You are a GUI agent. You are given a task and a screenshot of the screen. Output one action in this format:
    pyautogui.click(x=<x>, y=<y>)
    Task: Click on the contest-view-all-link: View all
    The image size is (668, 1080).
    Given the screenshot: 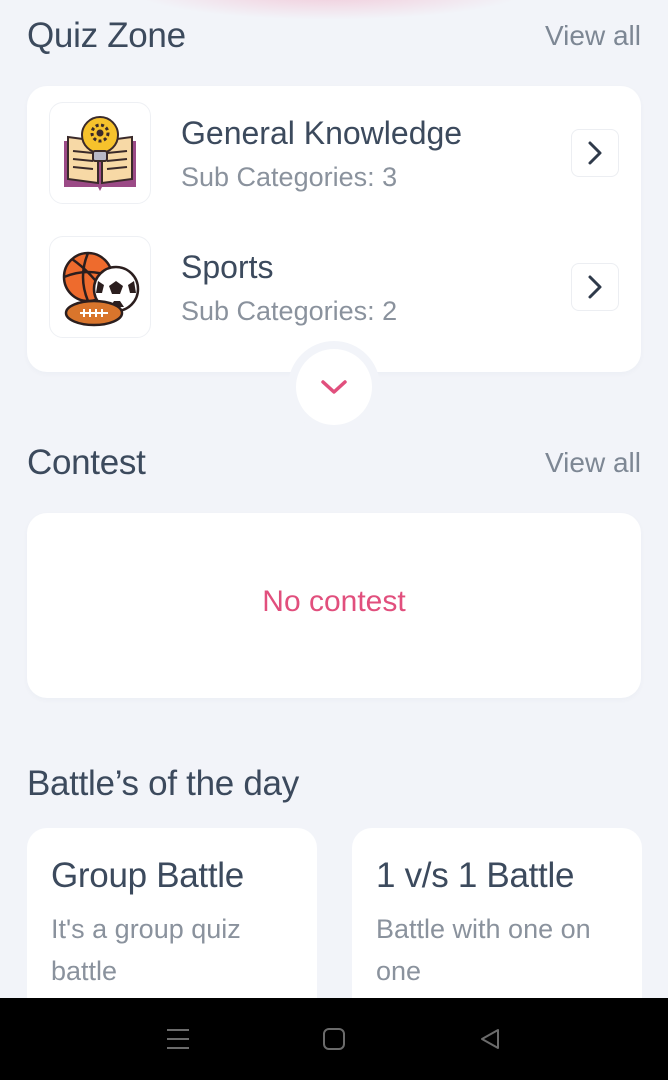 What is the action you would take?
    pyautogui.click(x=593, y=463)
    